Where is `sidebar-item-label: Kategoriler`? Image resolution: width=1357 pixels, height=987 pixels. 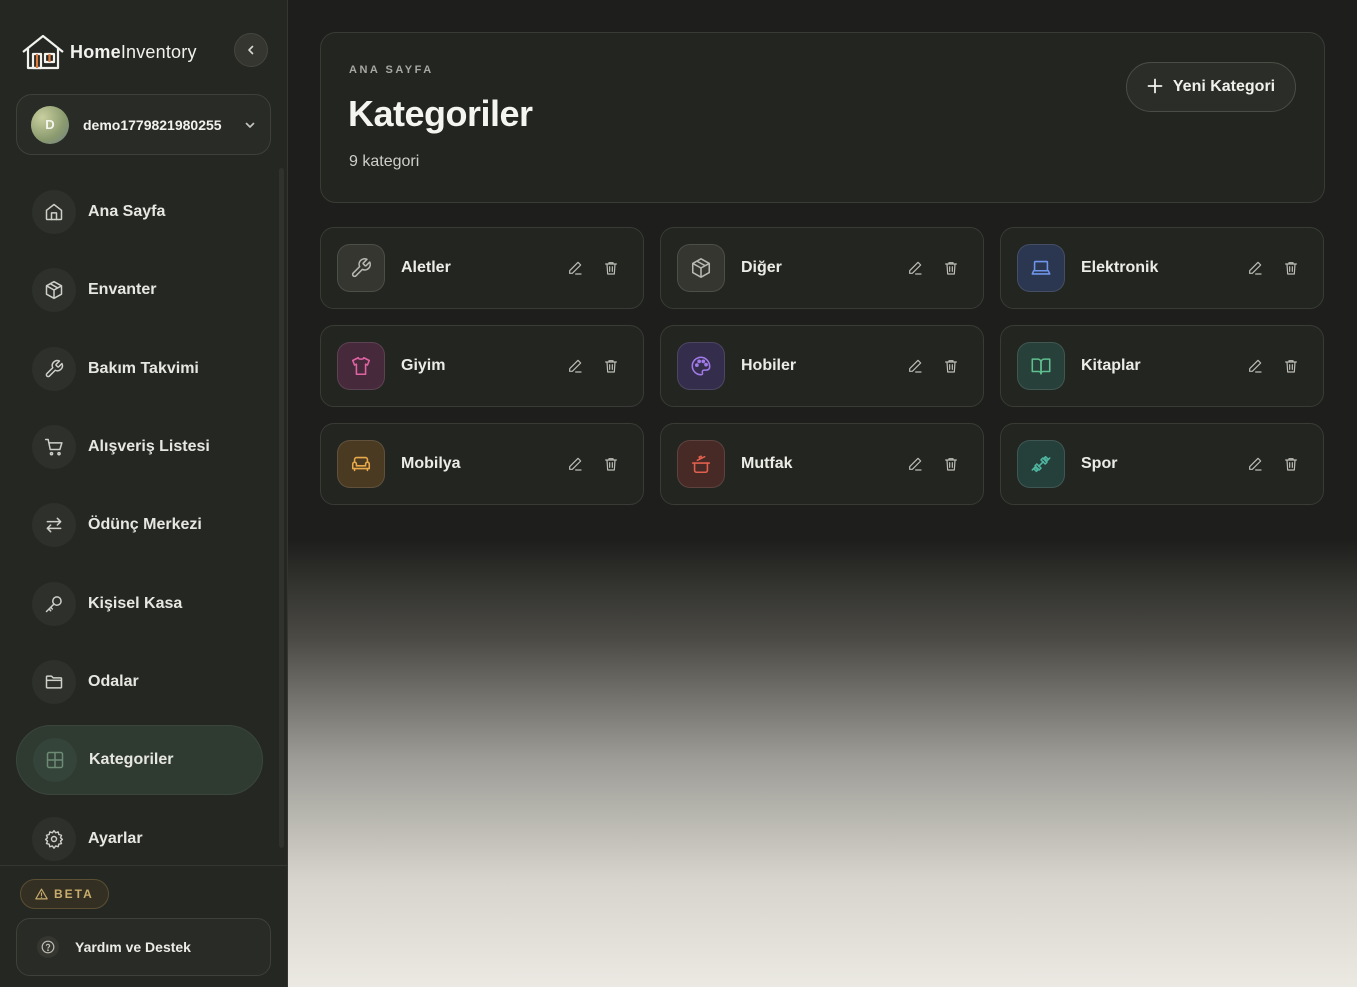 sidebar-item-label: Kategoriler is located at coordinates (131, 759).